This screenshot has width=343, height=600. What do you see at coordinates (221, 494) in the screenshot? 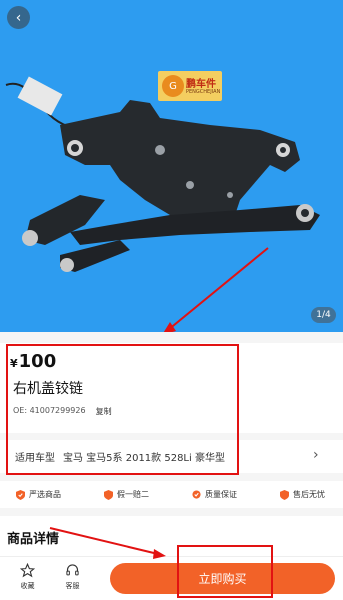
I see `guarantee-label: 质量保证` at bounding box center [221, 494].